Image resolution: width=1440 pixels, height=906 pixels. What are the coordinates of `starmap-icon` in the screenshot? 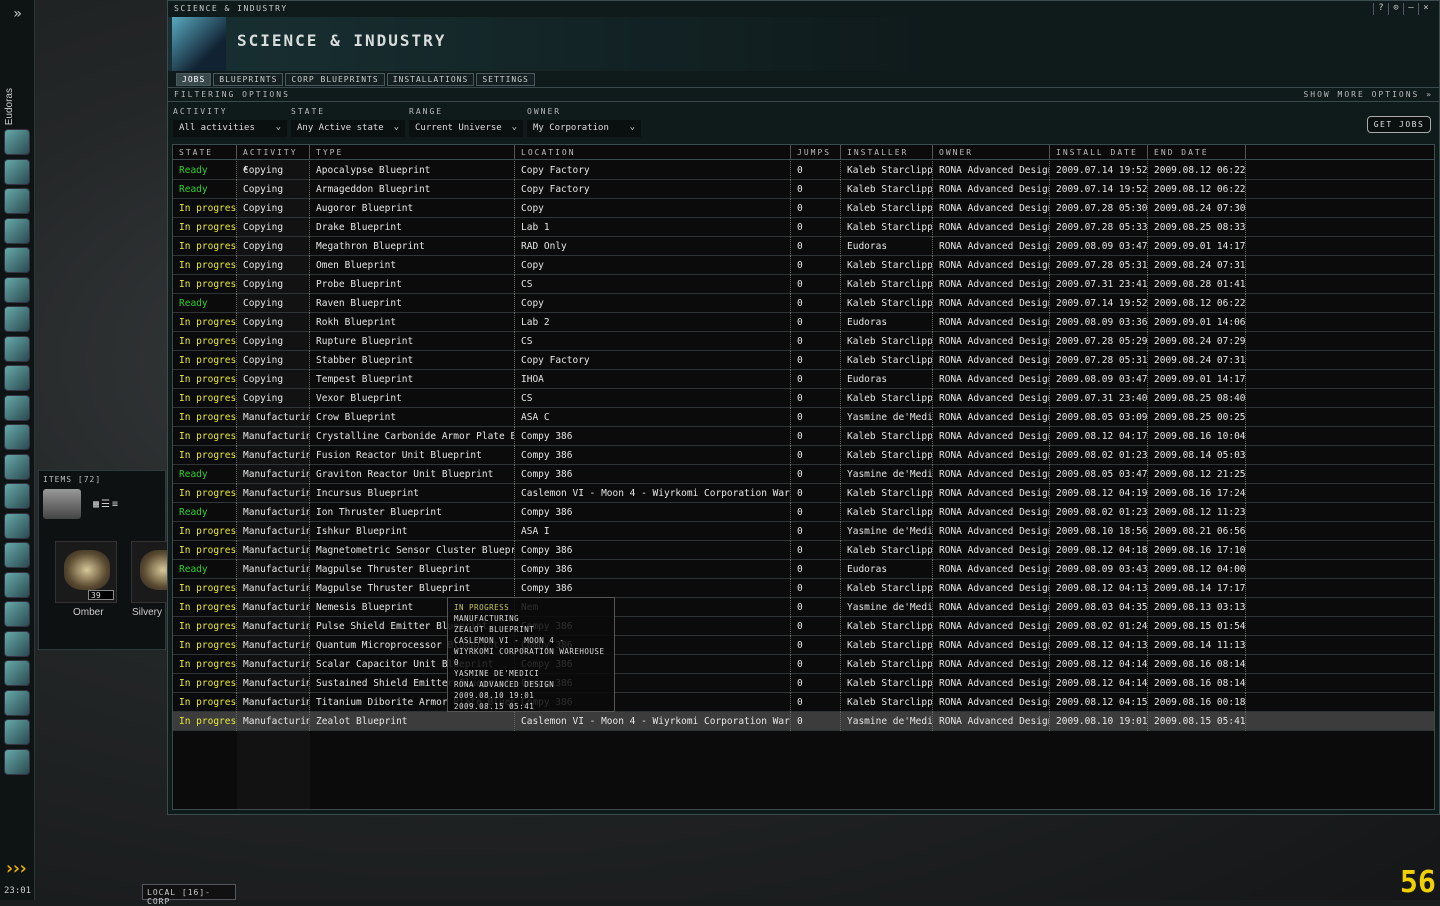 It's located at (17, 378).